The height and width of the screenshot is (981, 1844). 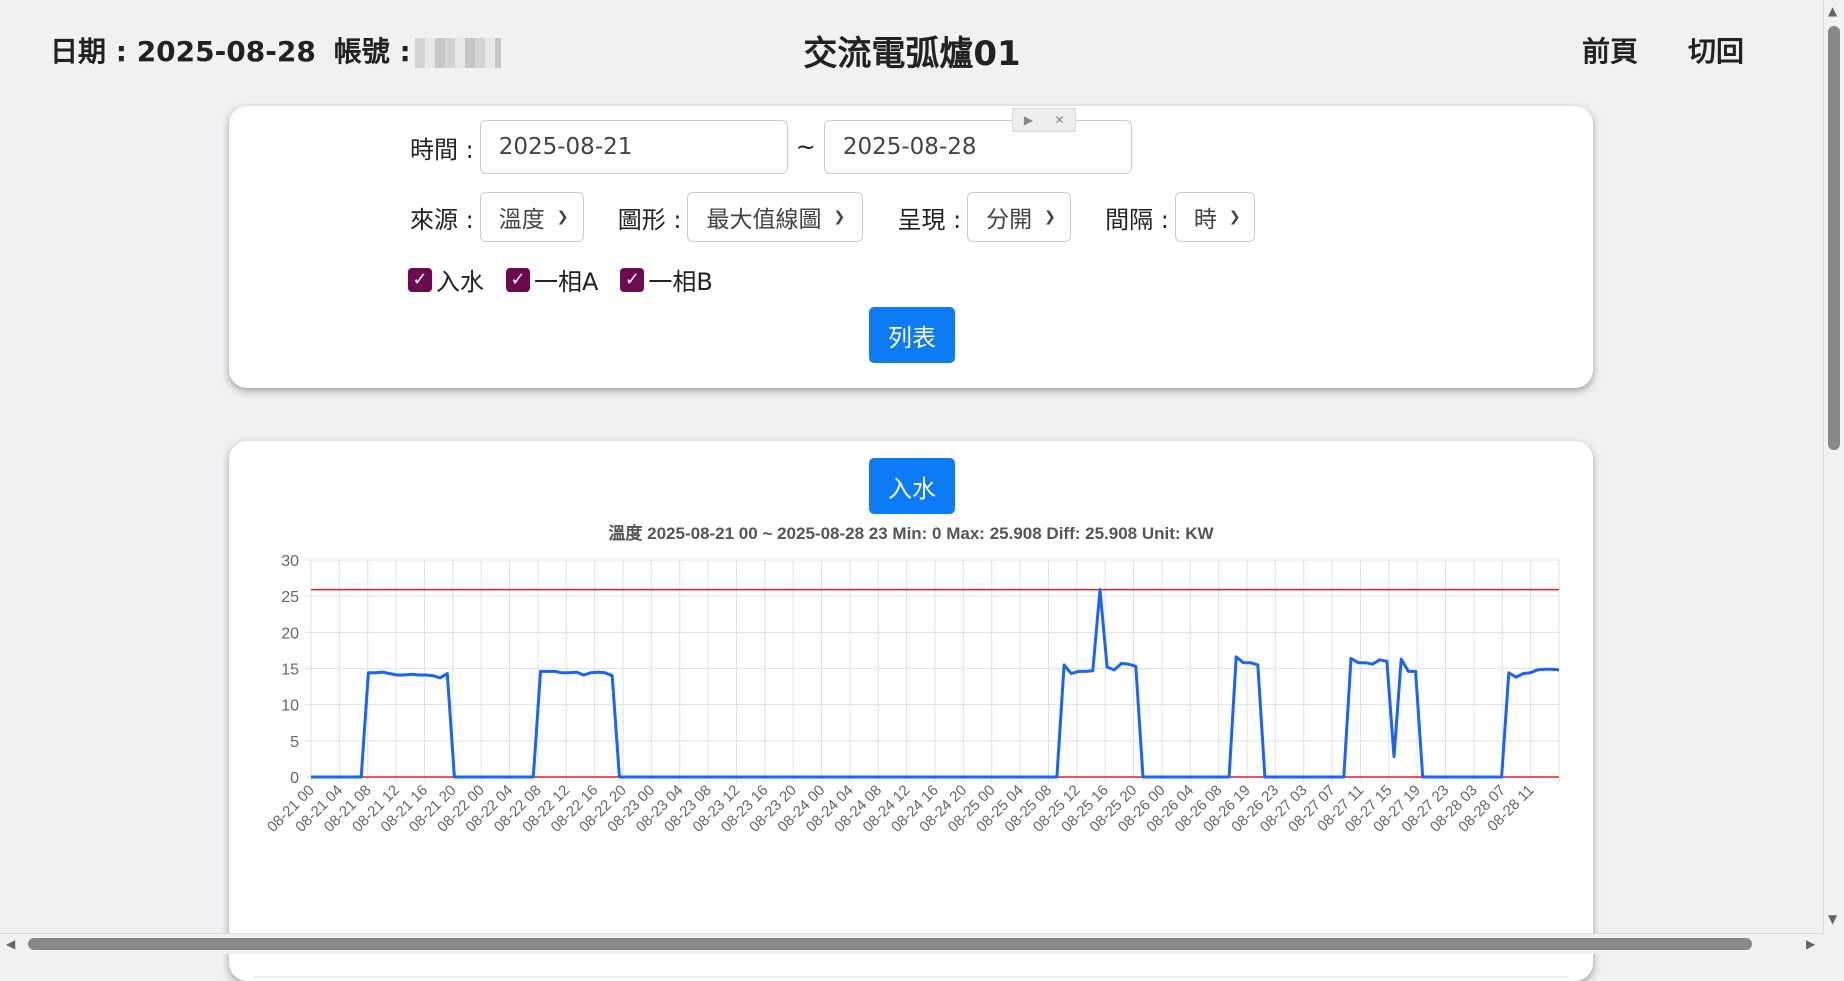 What do you see at coordinates (1028, 120) in the screenshot?
I see `play-icon: ▶` at bounding box center [1028, 120].